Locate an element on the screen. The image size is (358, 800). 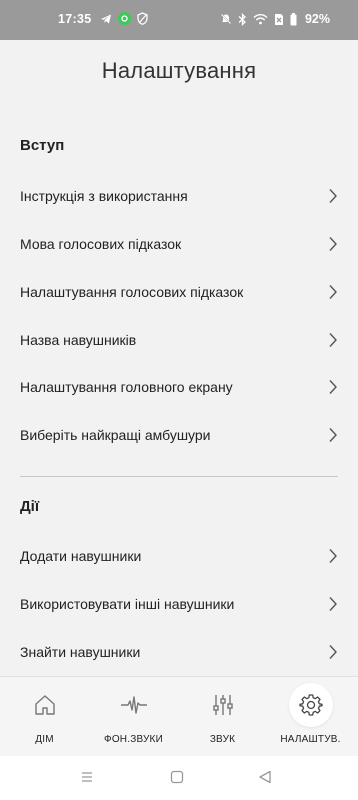
bottom-nav: ДІМ ФОН.ЗВУКИ ЗВУК НАЛАШТУВ. is located at coordinates (179, 716).